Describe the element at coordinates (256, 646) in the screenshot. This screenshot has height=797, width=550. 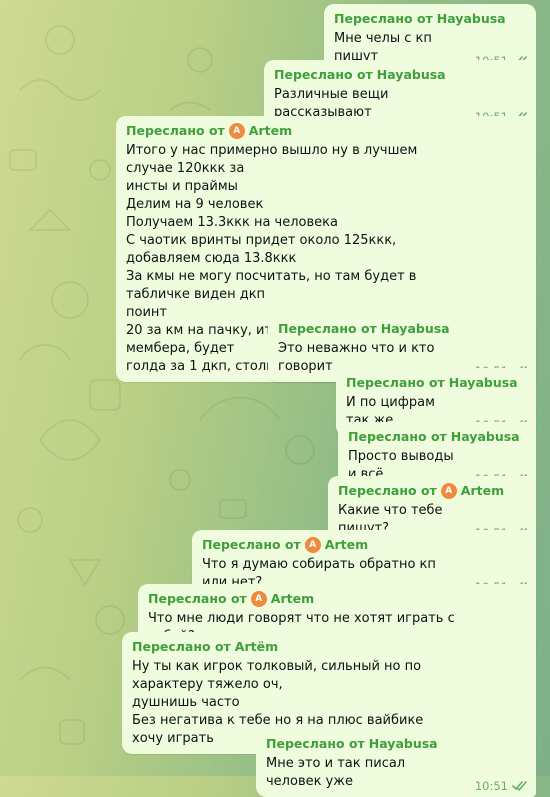
I see `sender-name: Artëm` at that location.